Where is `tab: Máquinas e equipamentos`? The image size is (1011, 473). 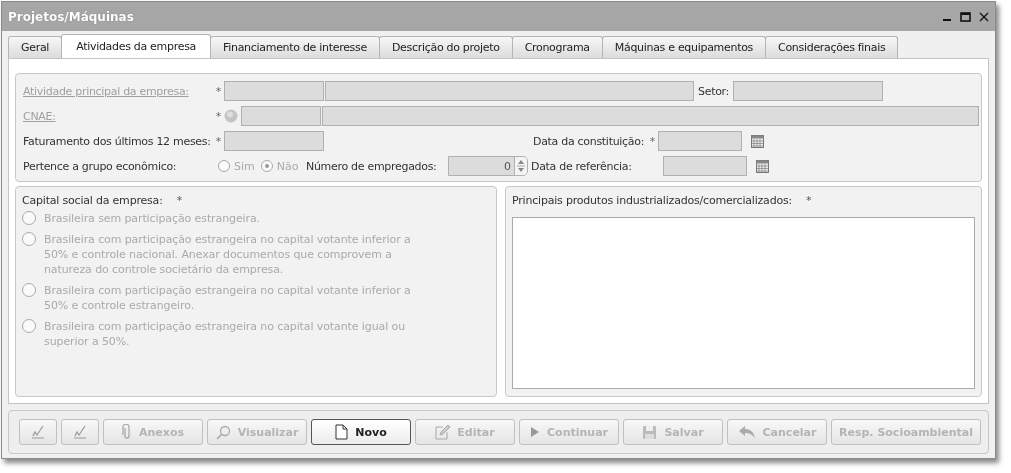
tab: Máquinas e equipamentos is located at coordinates (684, 47).